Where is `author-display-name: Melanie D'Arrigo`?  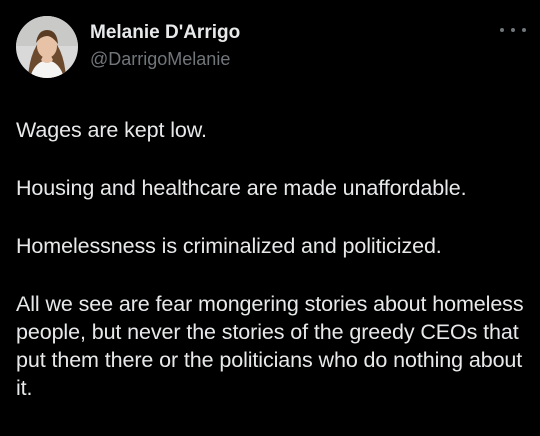
author-display-name: Melanie D'Arrigo is located at coordinates (165, 33).